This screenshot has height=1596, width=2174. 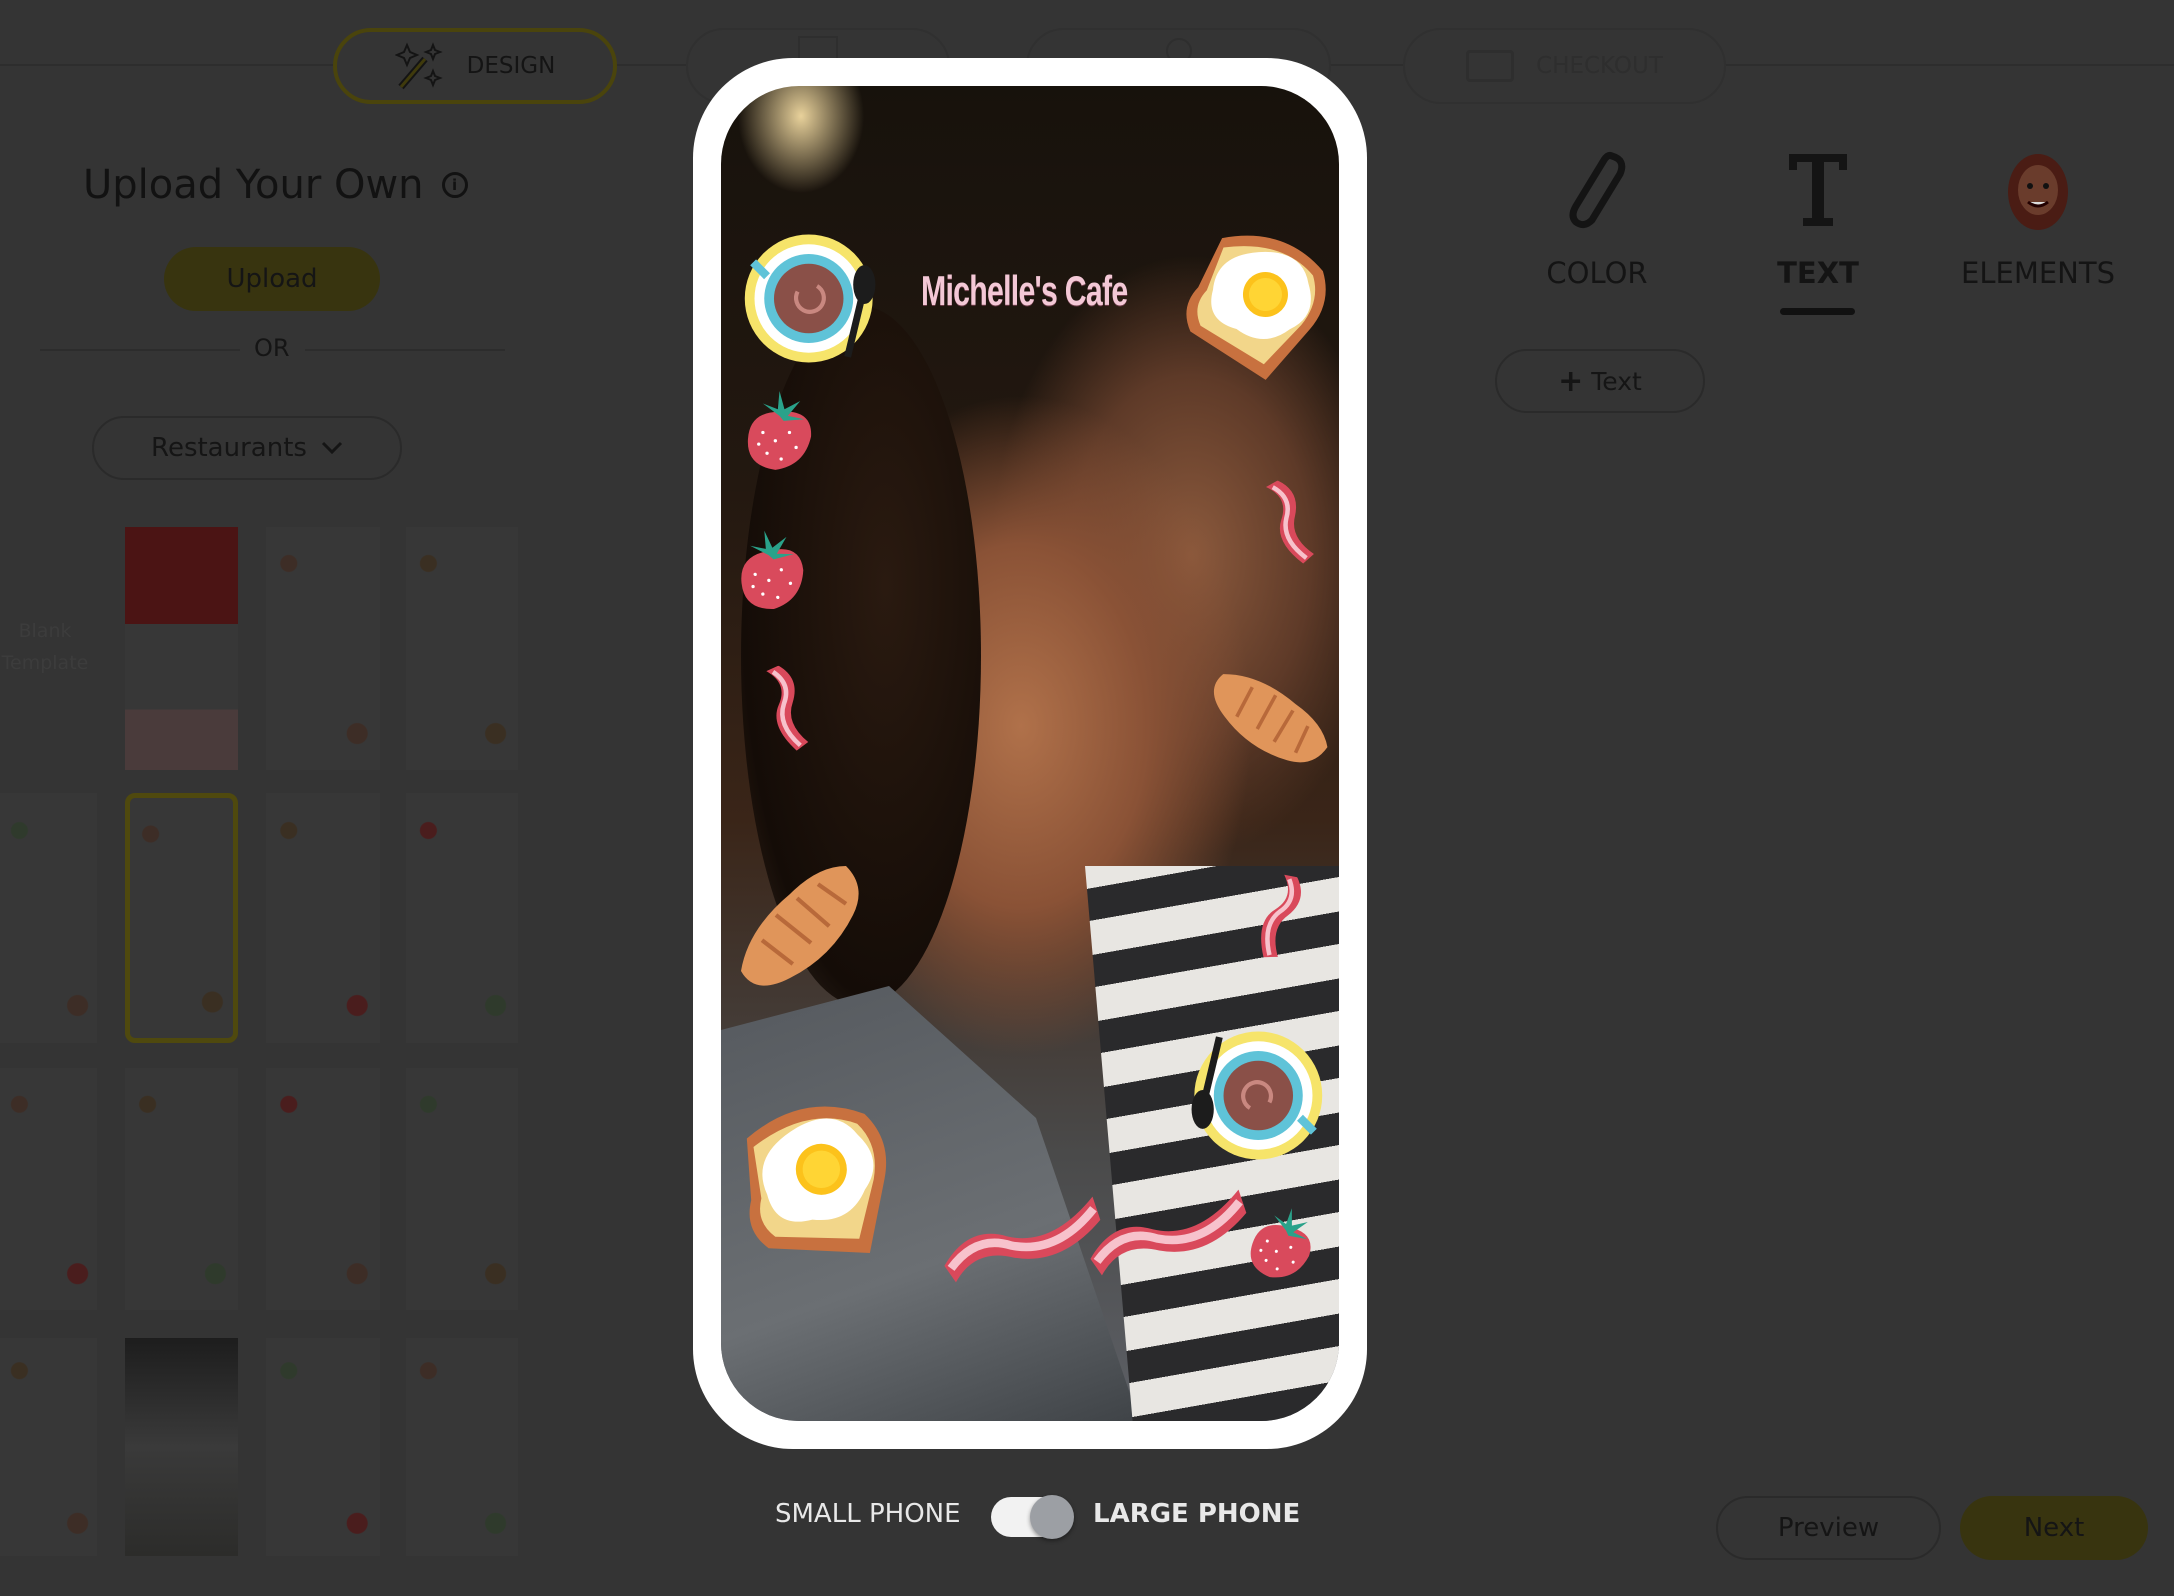 I want to click on step-design-tab: DESIGN, so click(x=475, y=66).